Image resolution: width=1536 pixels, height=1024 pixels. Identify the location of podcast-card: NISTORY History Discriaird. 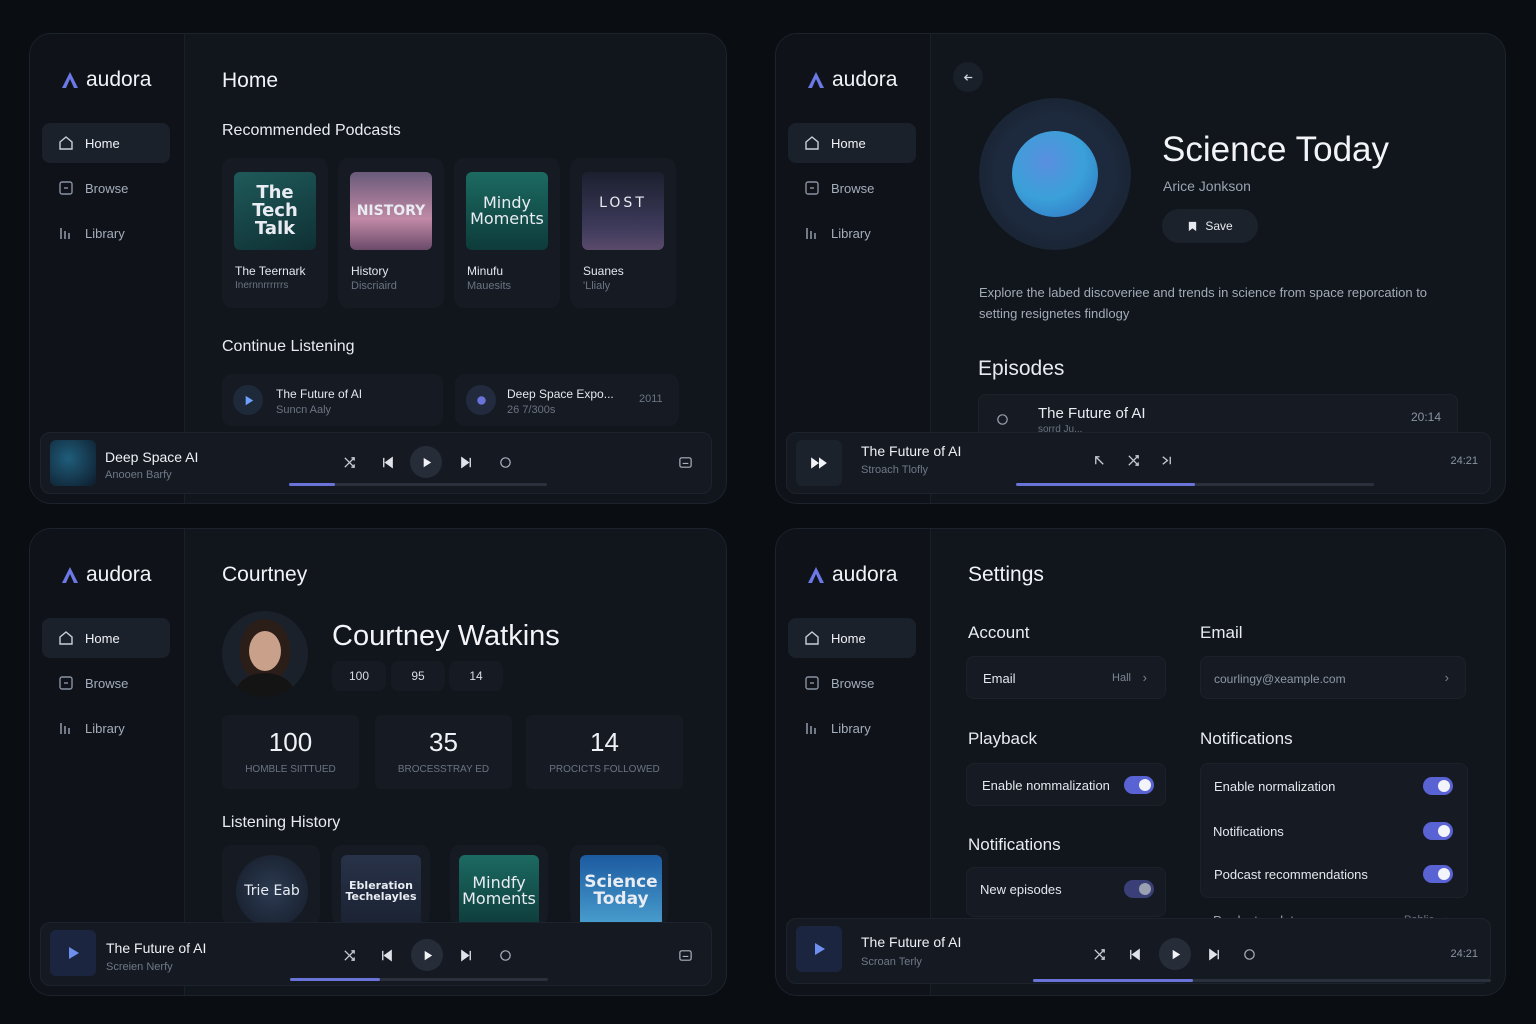
(391, 233).